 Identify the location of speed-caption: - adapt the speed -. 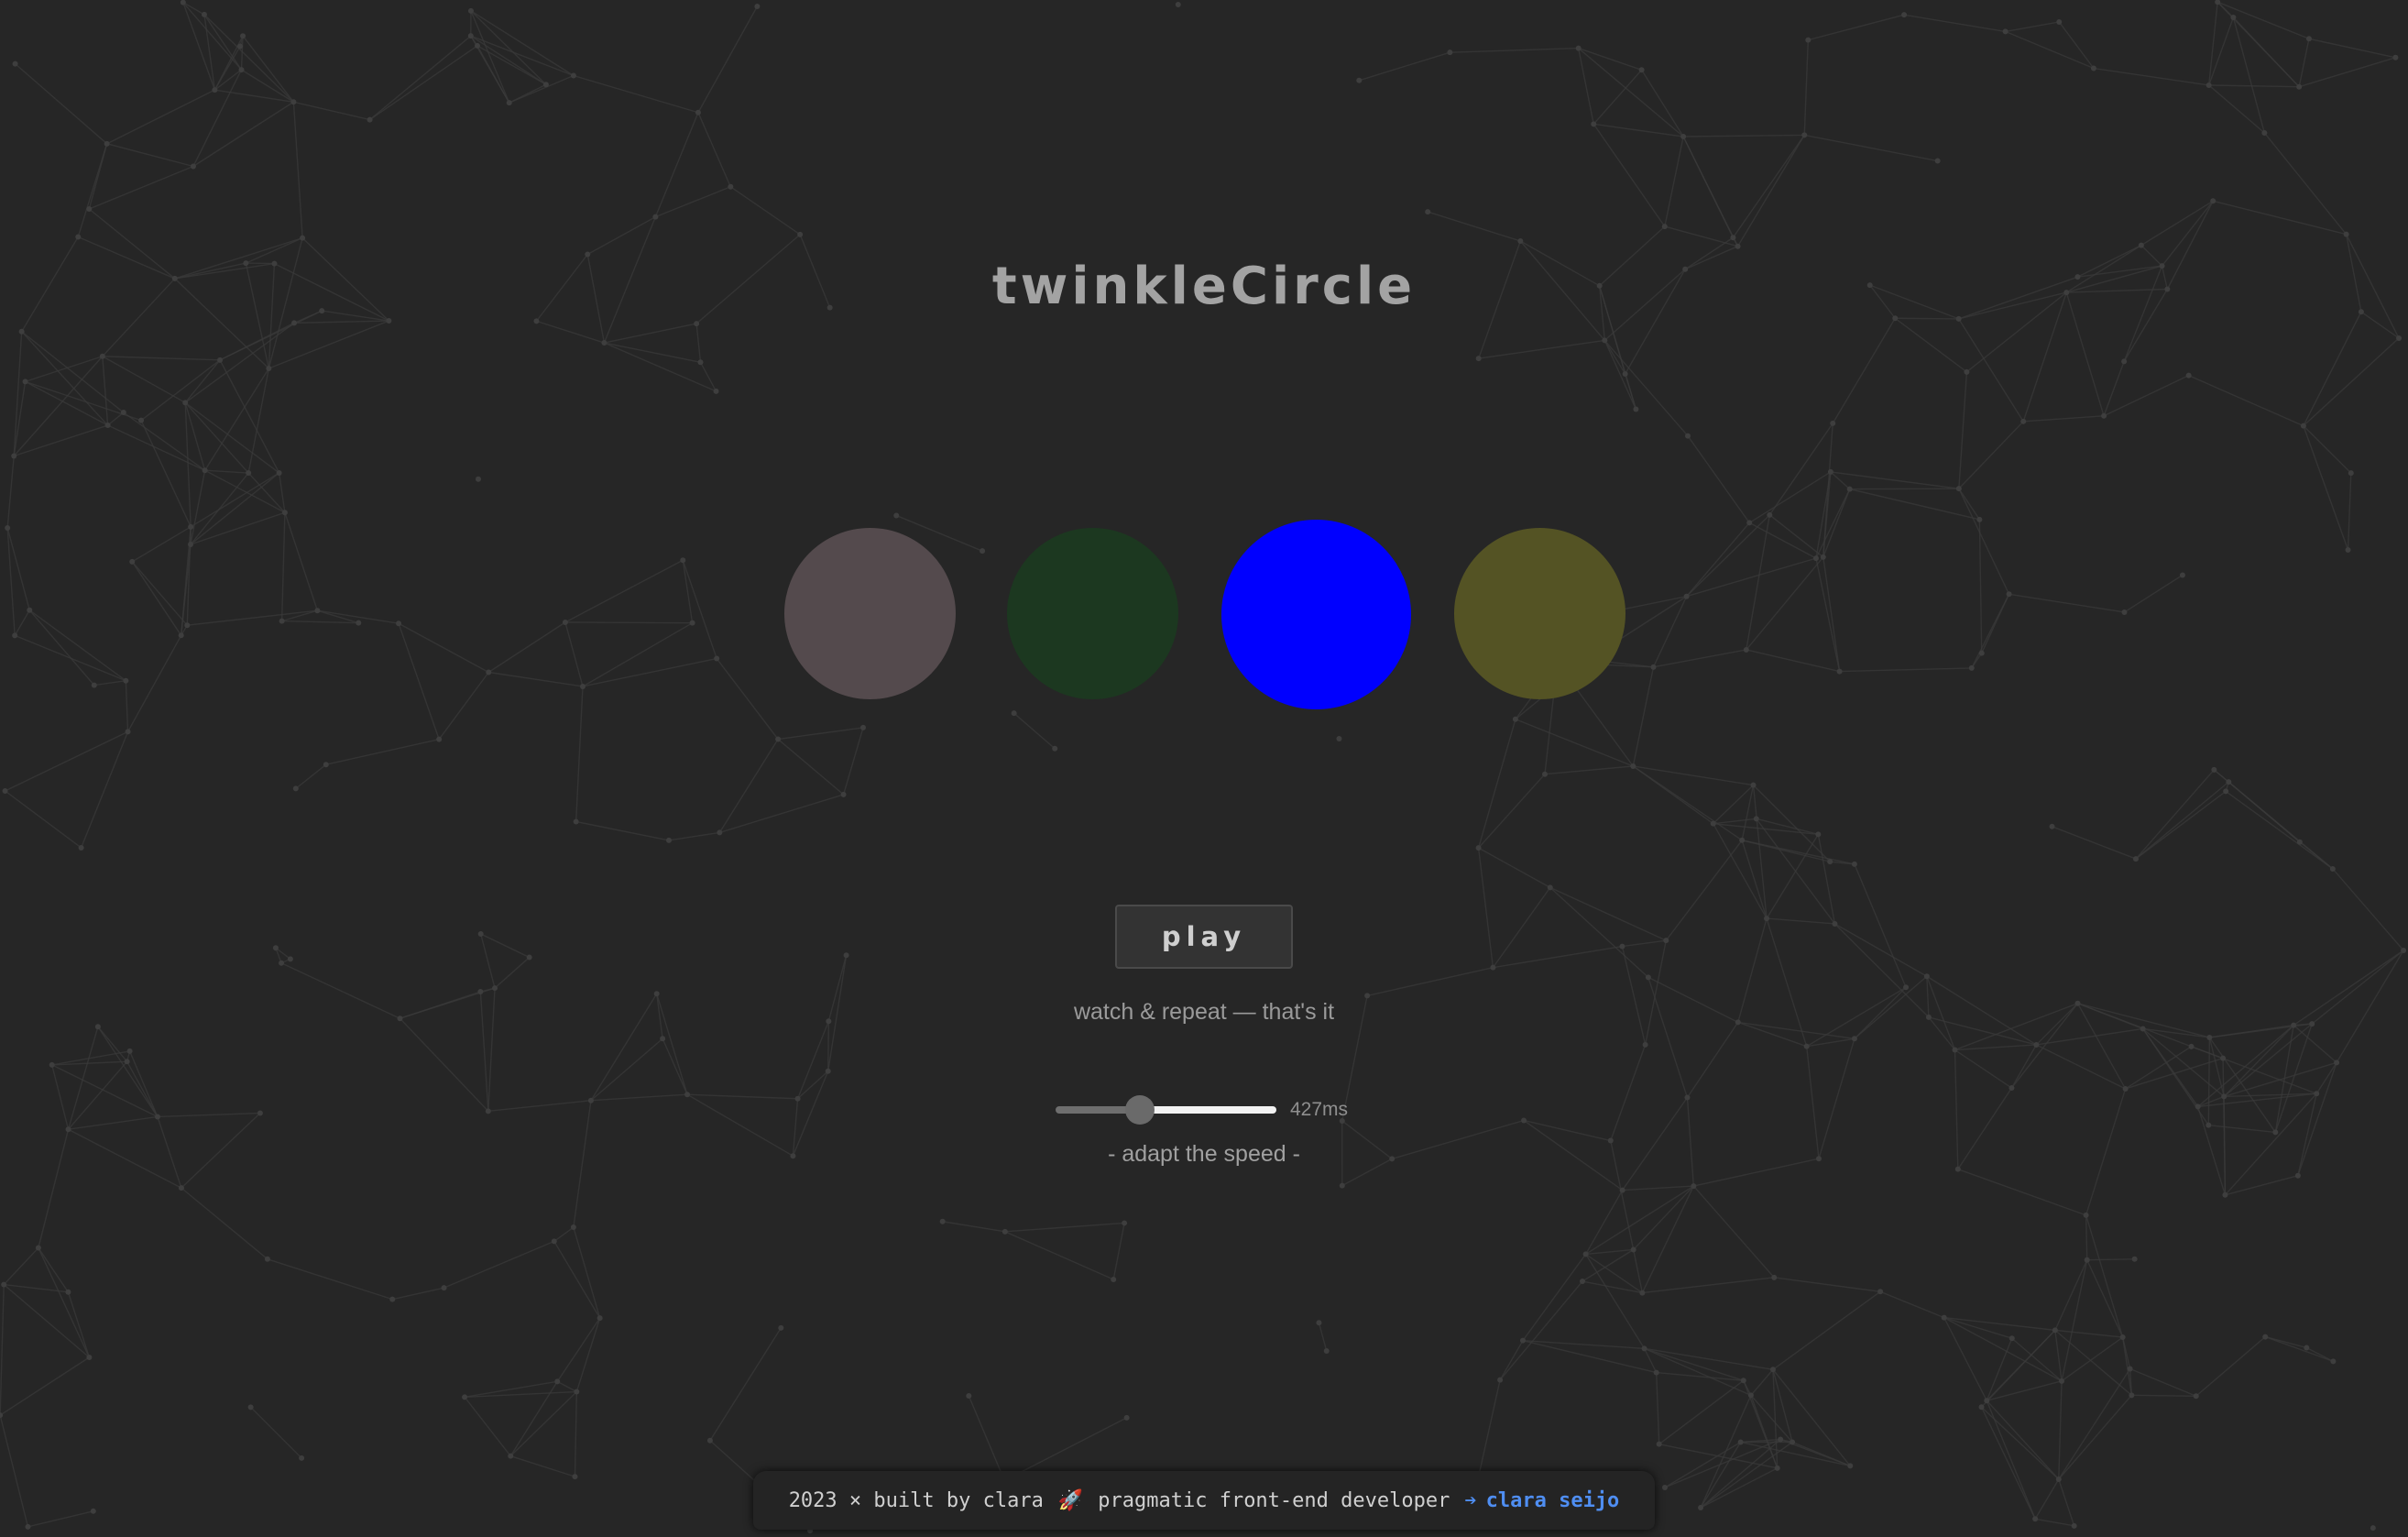
(1204, 1154).